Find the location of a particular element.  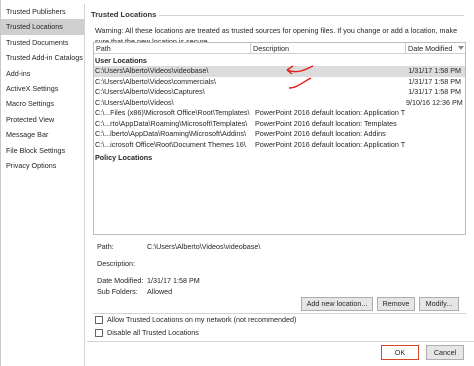

detail-date-value: 1/31/17 1:58 PM is located at coordinates (173, 280).